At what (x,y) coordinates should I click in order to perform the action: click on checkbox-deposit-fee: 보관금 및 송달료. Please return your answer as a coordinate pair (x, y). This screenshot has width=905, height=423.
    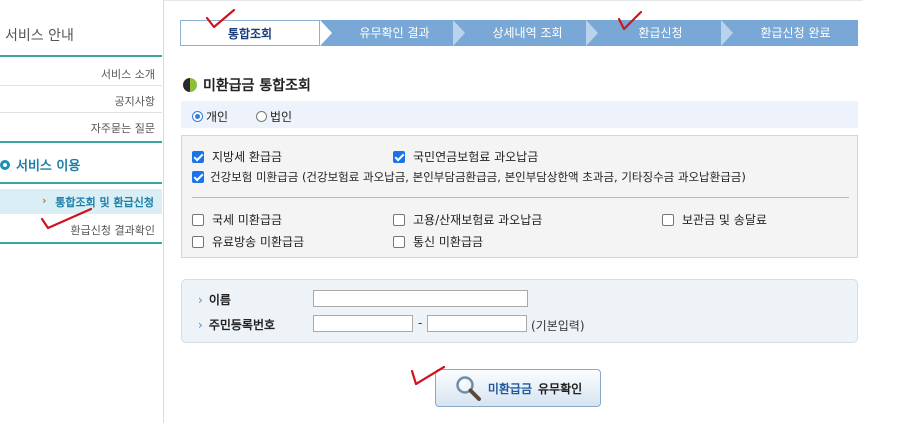
    Looking at the image, I should click on (714, 219).